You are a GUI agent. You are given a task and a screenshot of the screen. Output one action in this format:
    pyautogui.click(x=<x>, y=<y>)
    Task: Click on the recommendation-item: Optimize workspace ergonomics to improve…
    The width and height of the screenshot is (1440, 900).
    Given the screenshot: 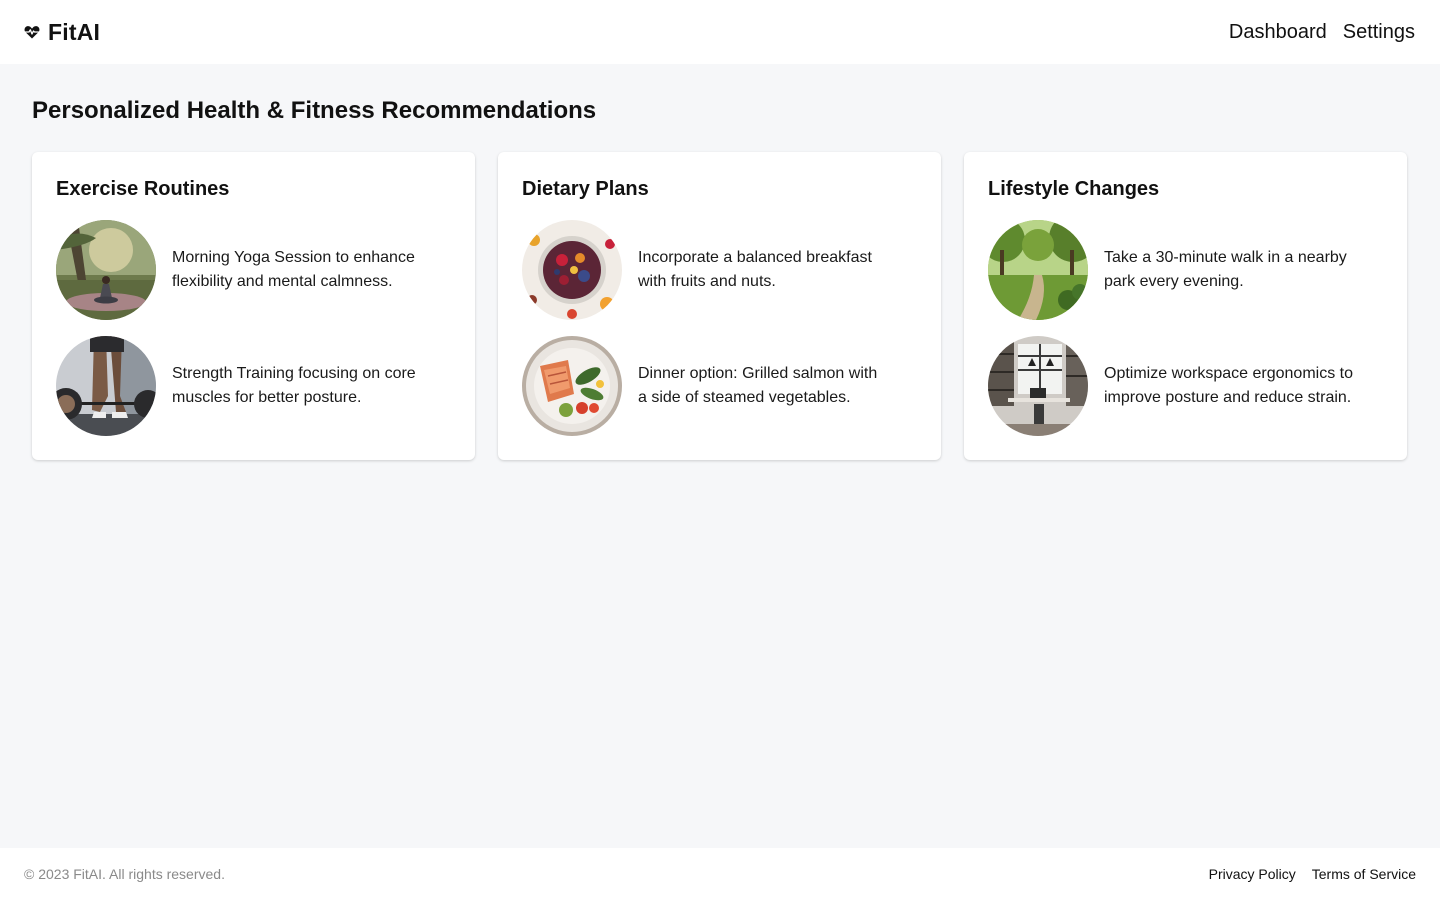 What is the action you would take?
    pyautogui.click(x=1185, y=386)
    